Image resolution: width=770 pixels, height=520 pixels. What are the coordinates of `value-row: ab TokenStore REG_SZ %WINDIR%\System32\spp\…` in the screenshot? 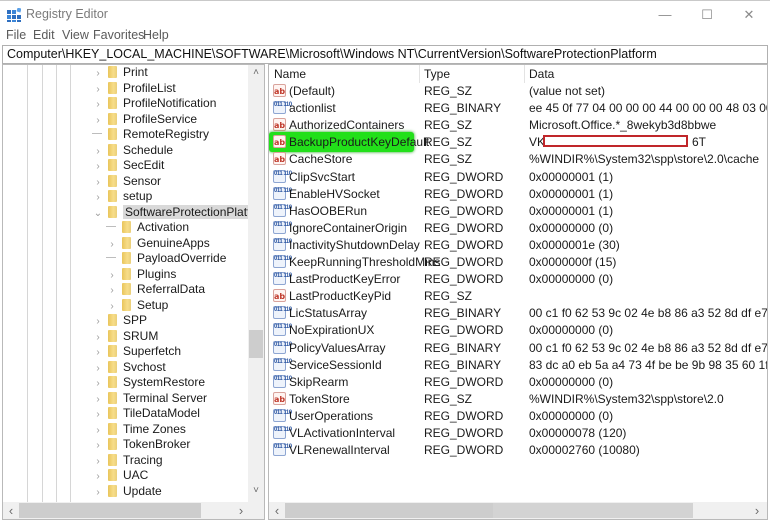 It's located at (518, 399).